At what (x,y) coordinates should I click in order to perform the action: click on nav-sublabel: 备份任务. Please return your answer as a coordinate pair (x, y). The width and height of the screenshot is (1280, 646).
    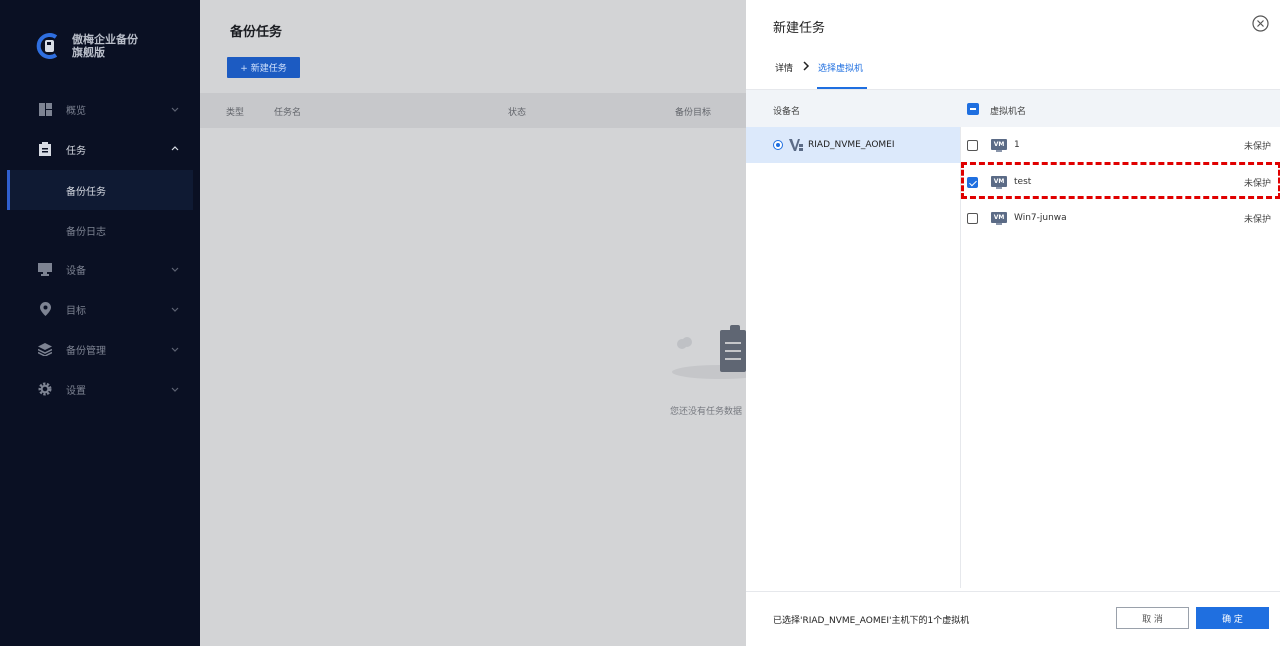
    Looking at the image, I should click on (86, 192).